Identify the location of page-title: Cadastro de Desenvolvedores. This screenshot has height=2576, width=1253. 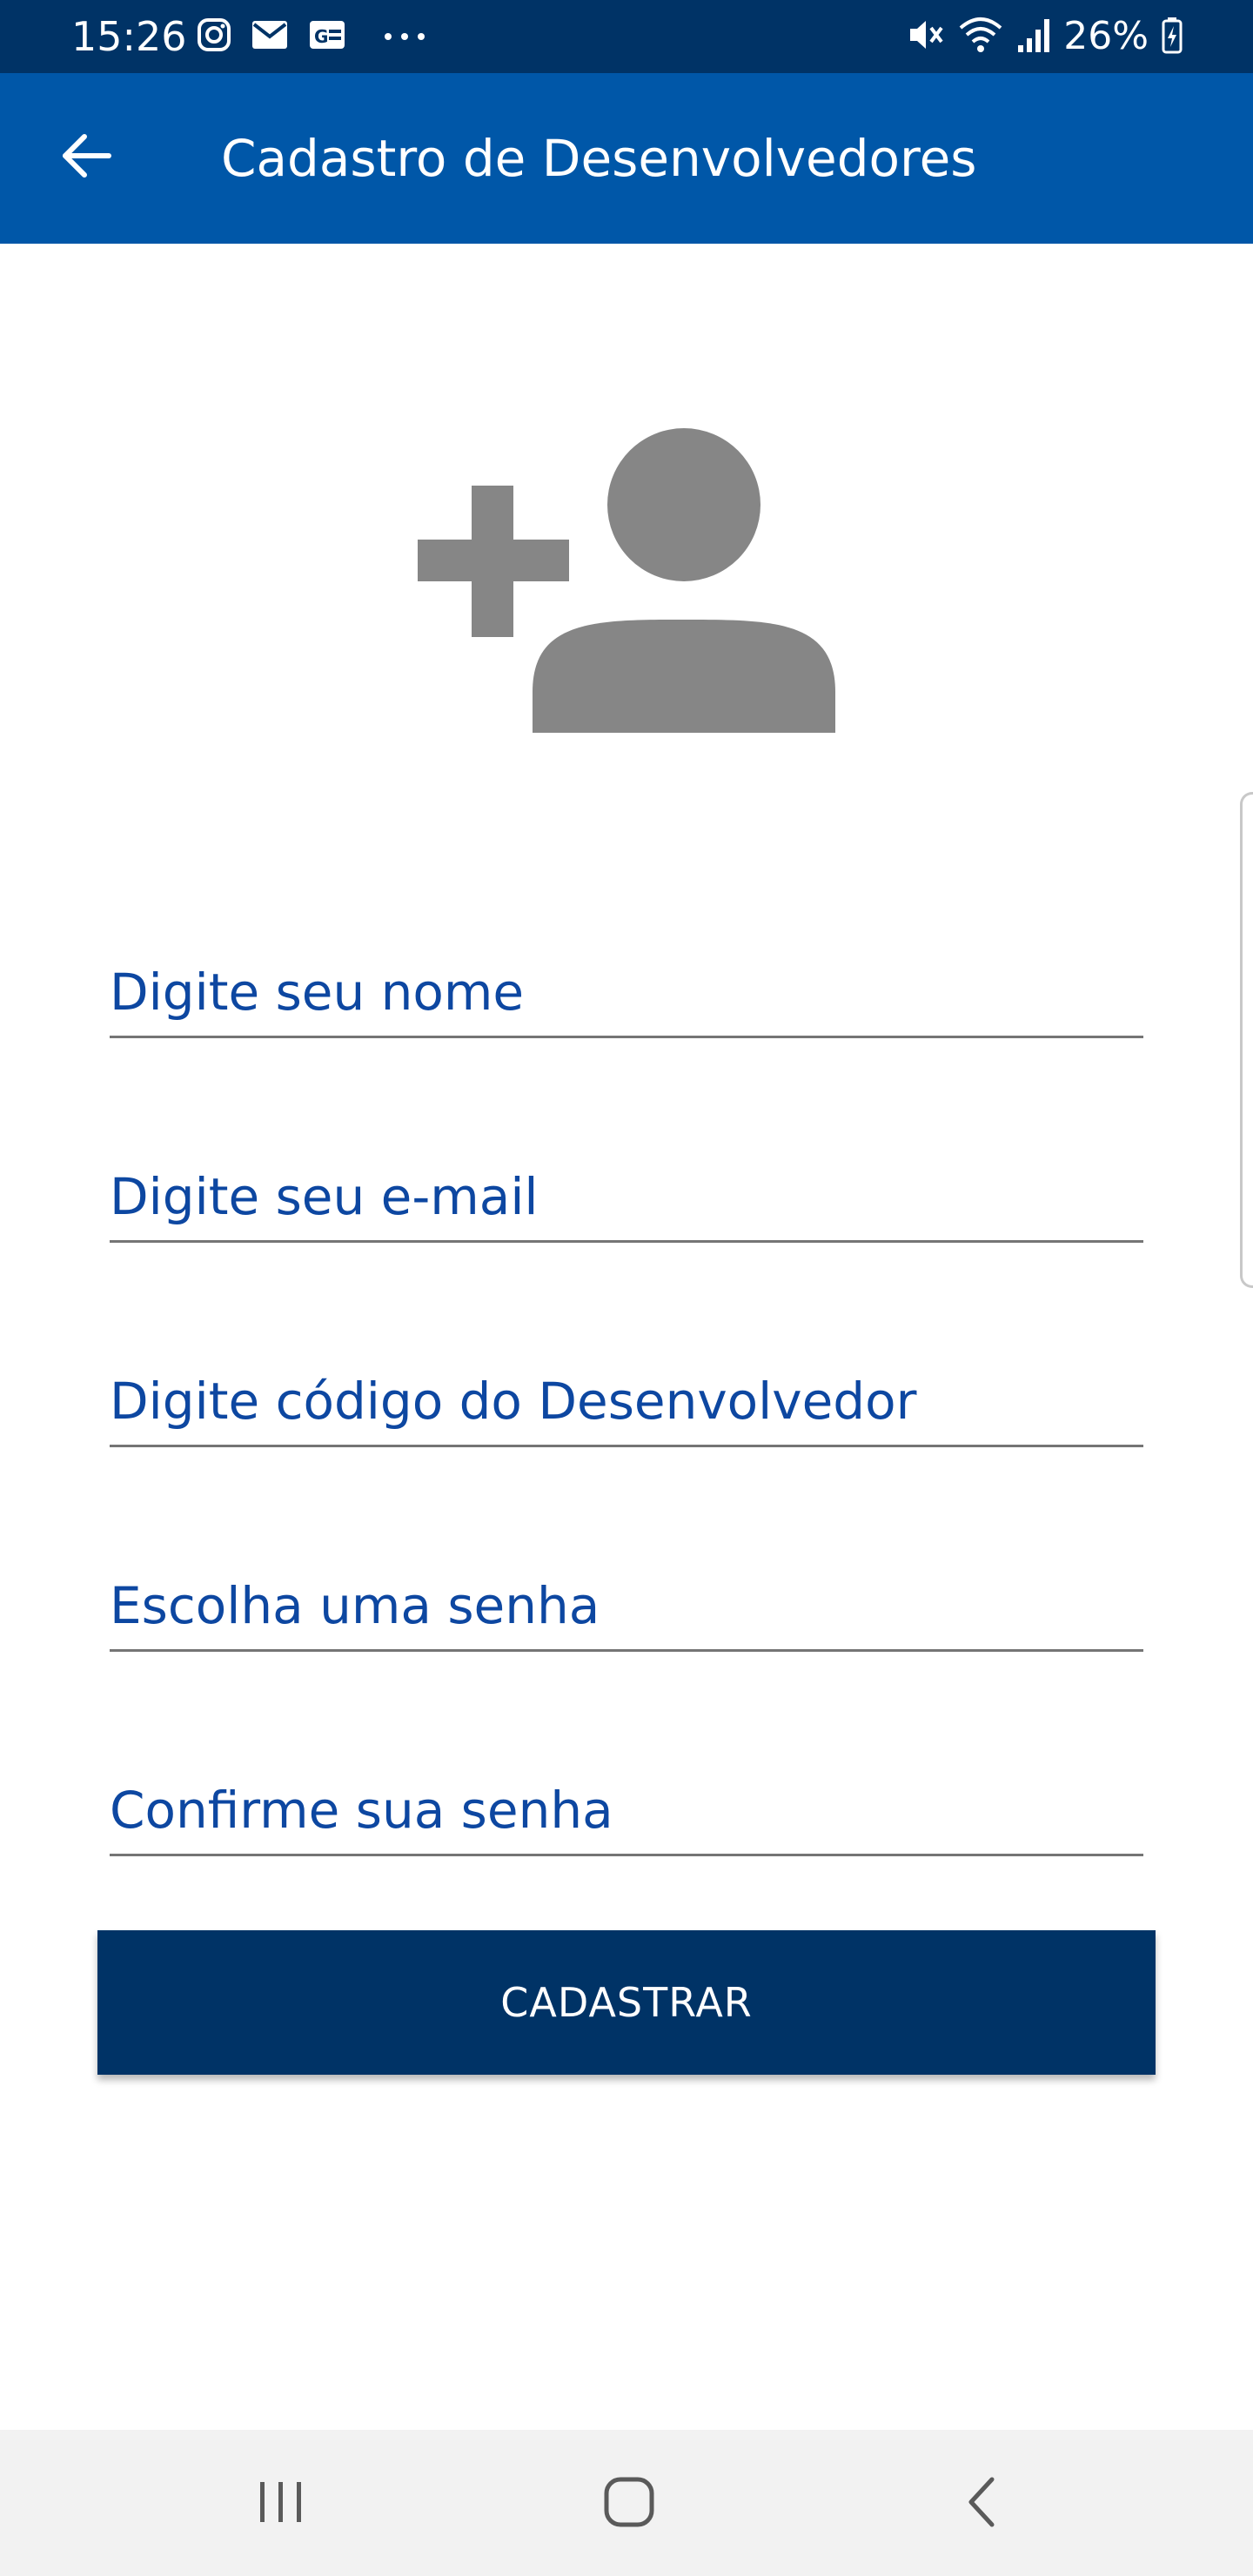
(599, 158).